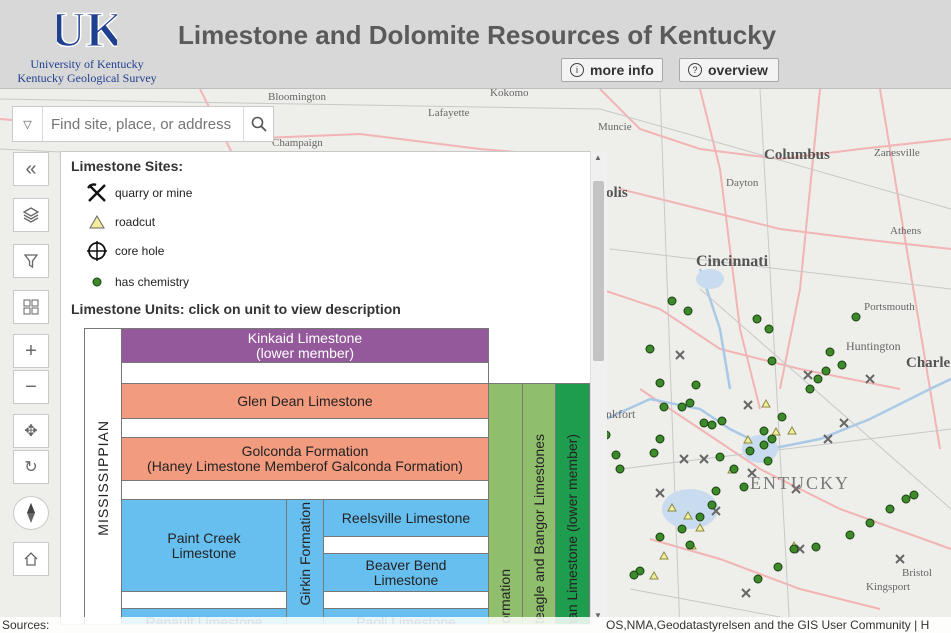 The width and height of the screenshot is (951, 633). I want to click on logo-survey: Kentucky Geological Survey, so click(87, 78).